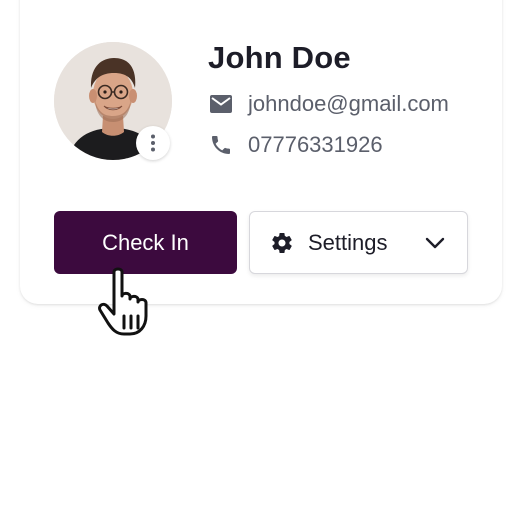 This screenshot has height=516, width=524. What do you see at coordinates (282, 243) in the screenshot?
I see `gear-icon` at bounding box center [282, 243].